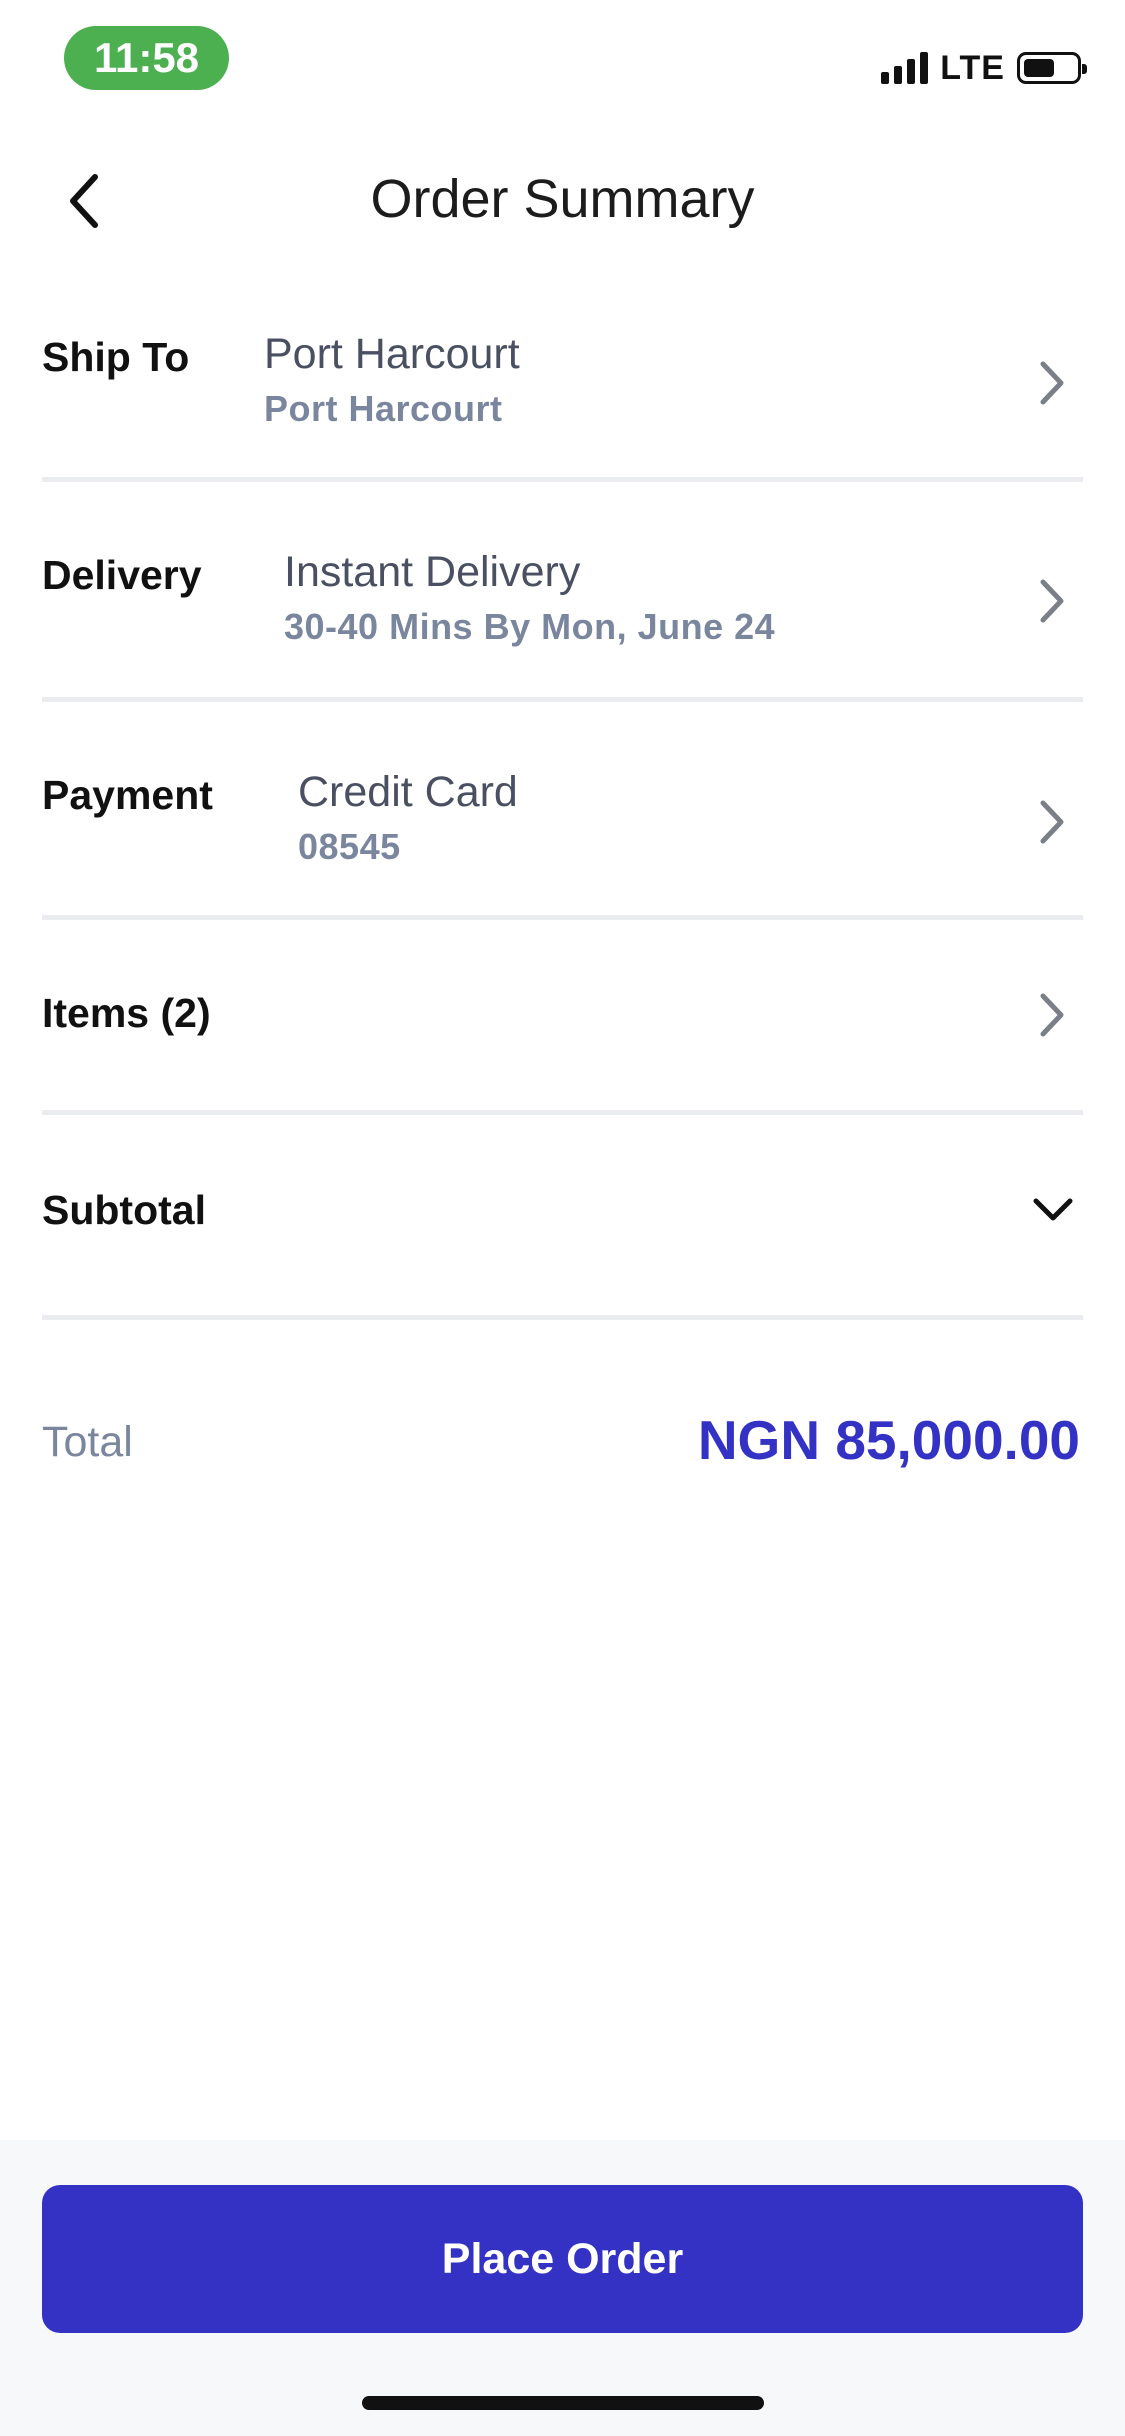 The width and height of the screenshot is (1125, 2436). I want to click on home-indicator, so click(563, 2403).